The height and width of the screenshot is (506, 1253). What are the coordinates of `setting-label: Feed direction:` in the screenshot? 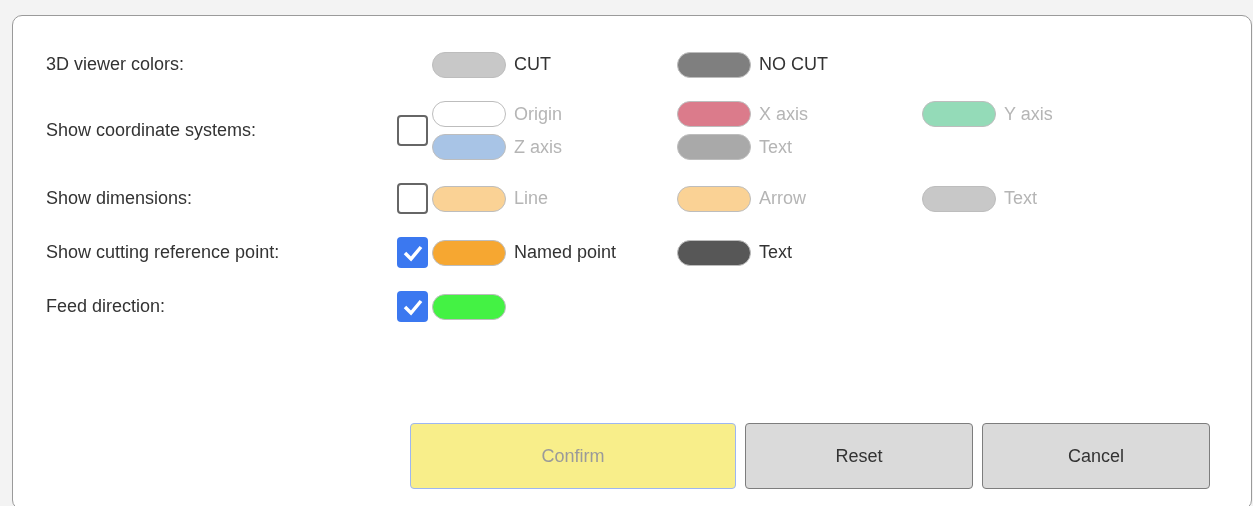 It's located at (106, 306).